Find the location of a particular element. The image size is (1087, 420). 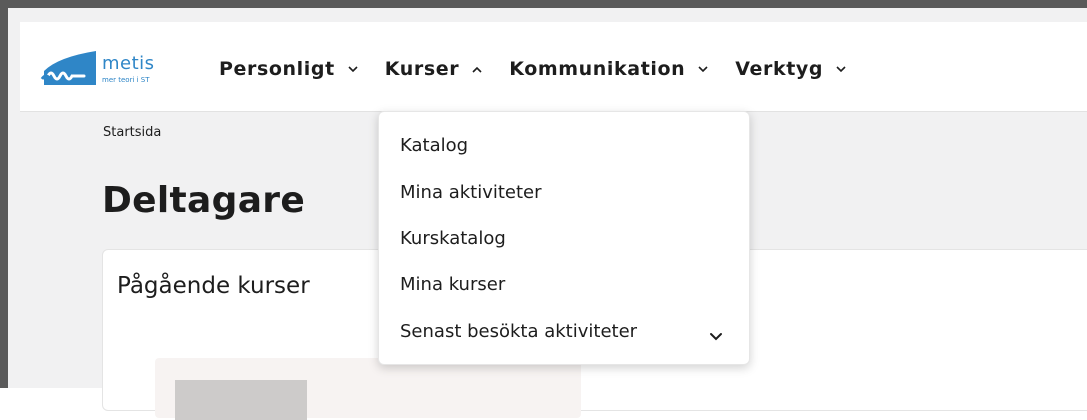

main-nav: Personligt Kurser Kommunikation Verktyg is located at coordinates (546, 69).